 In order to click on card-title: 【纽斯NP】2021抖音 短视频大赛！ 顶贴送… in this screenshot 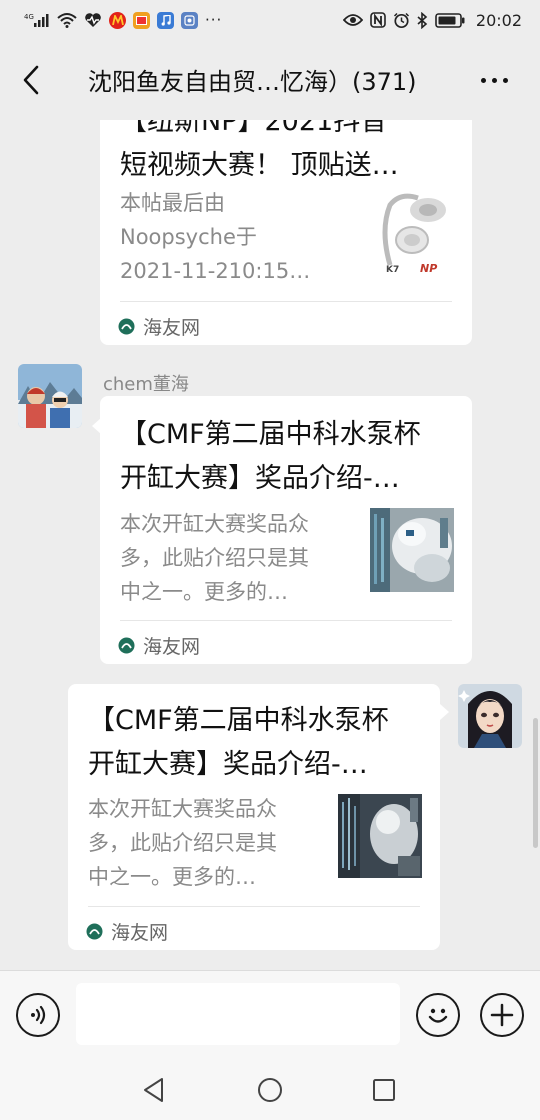, I will do `click(259, 150)`.